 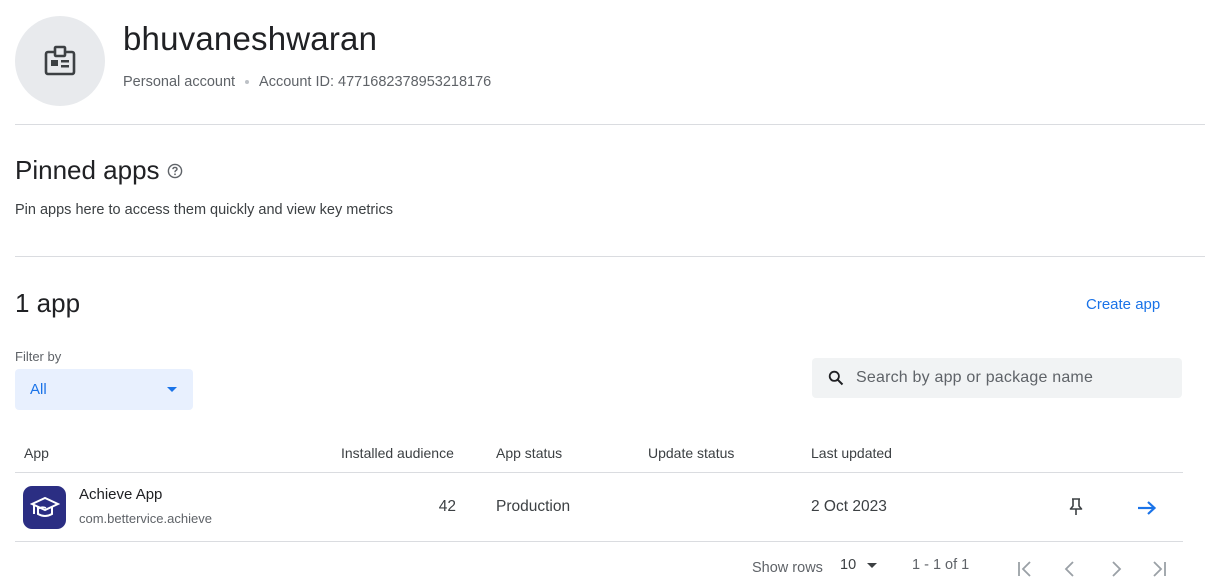 What do you see at coordinates (848, 565) in the screenshot?
I see `rows-per-page-value: 10` at bounding box center [848, 565].